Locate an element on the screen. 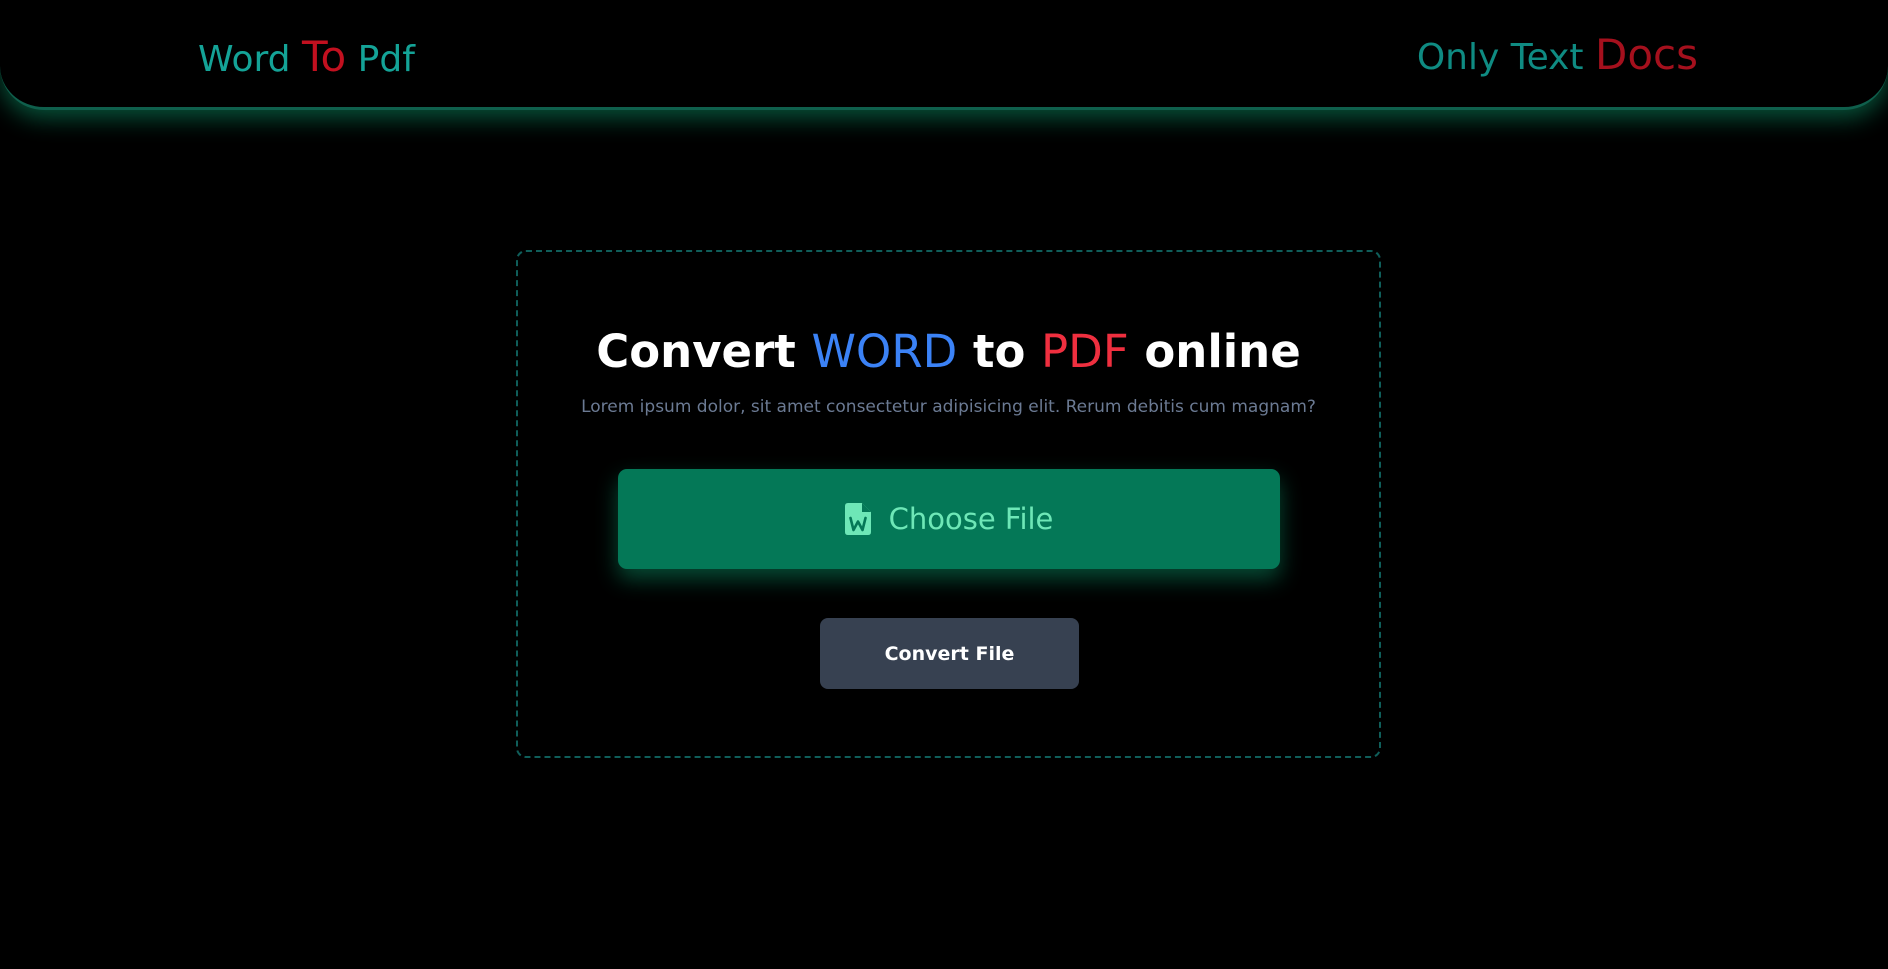 The height and width of the screenshot is (969, 1888). convert-file-button: Convert File is located at coordinates (949, 653).